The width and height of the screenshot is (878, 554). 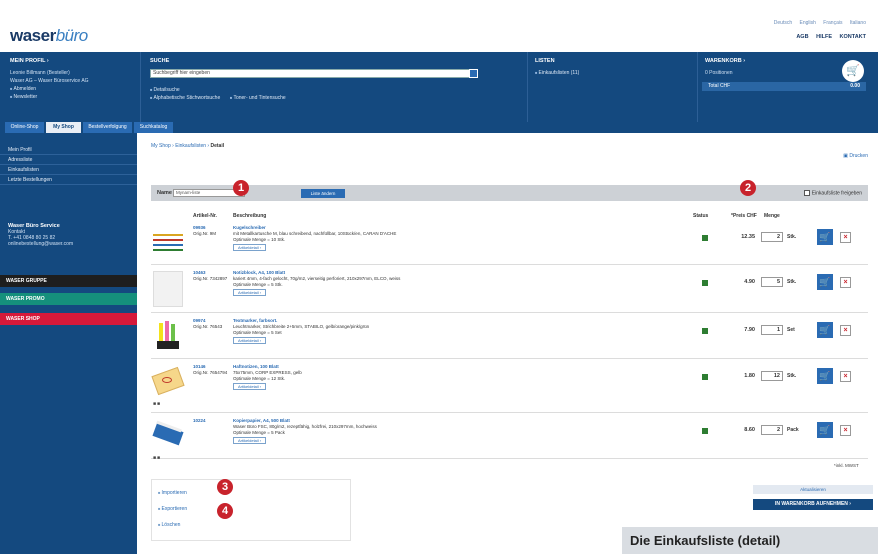 I want to click on export-link: Exportieren, so click(x=173, y=509).